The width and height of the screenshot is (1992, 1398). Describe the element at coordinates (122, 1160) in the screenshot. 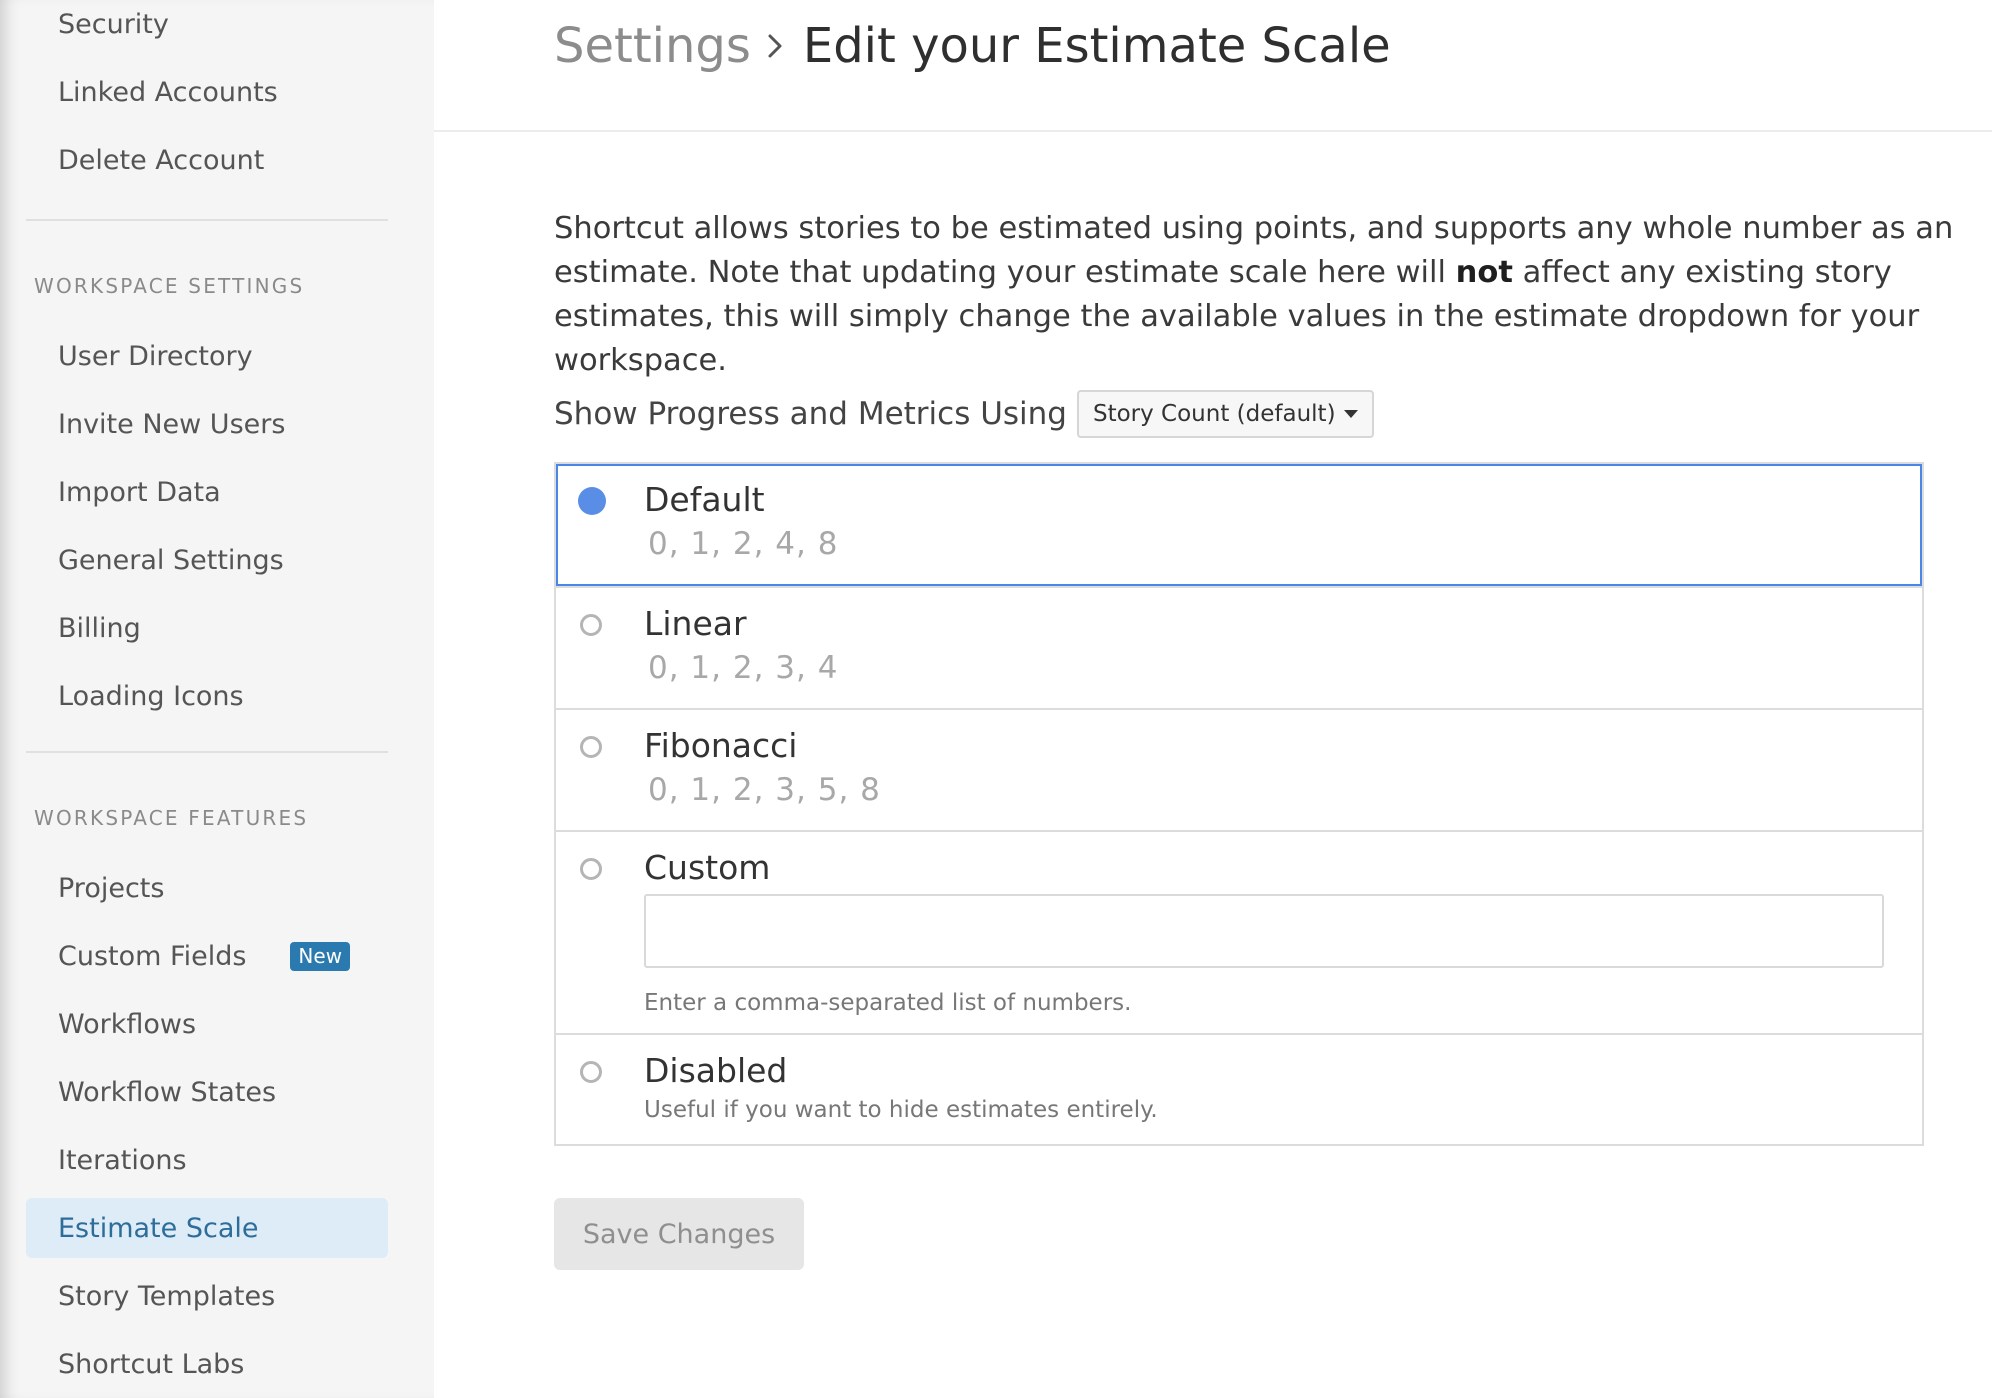

I see `sidebar-item-label: Iterations` at that location.